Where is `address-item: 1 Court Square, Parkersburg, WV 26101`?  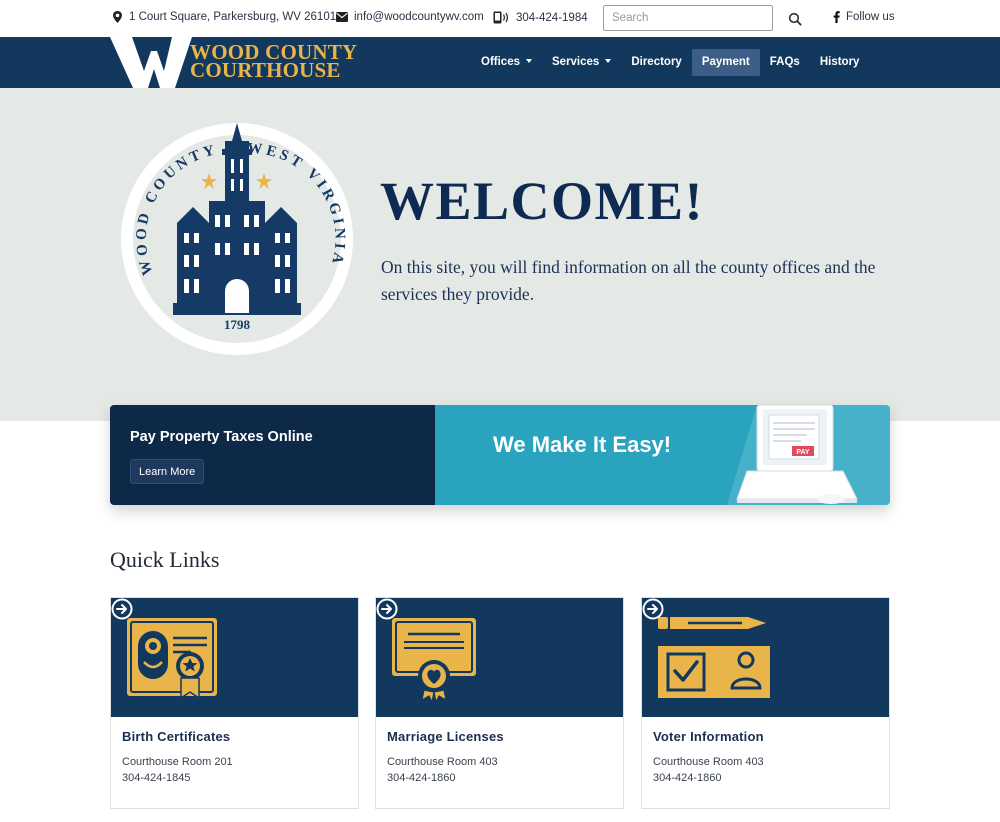 address-item: 1 Court Square, Parkersburg, WV 26101 is located at coordinates (224, 17).